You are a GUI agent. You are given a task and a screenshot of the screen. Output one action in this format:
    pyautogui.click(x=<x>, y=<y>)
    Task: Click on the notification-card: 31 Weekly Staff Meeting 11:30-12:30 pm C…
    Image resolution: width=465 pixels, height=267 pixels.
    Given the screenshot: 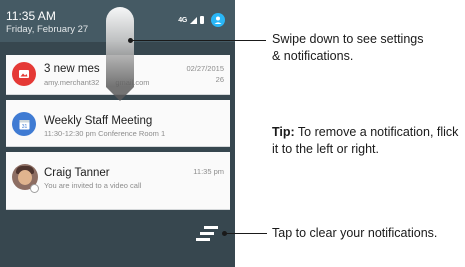 What is the action you would take?
    pyautogui.click(x=118, y=123)
    